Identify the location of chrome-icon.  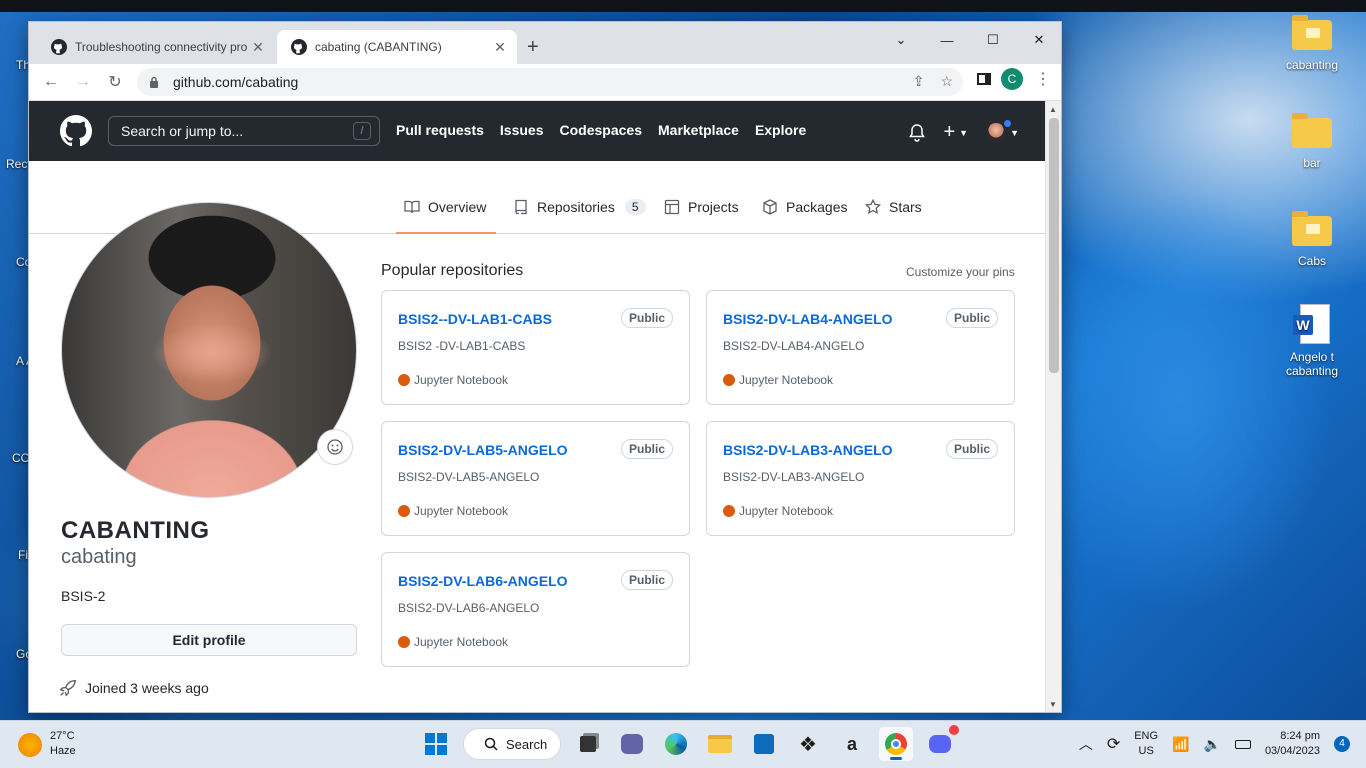
(896, 744).